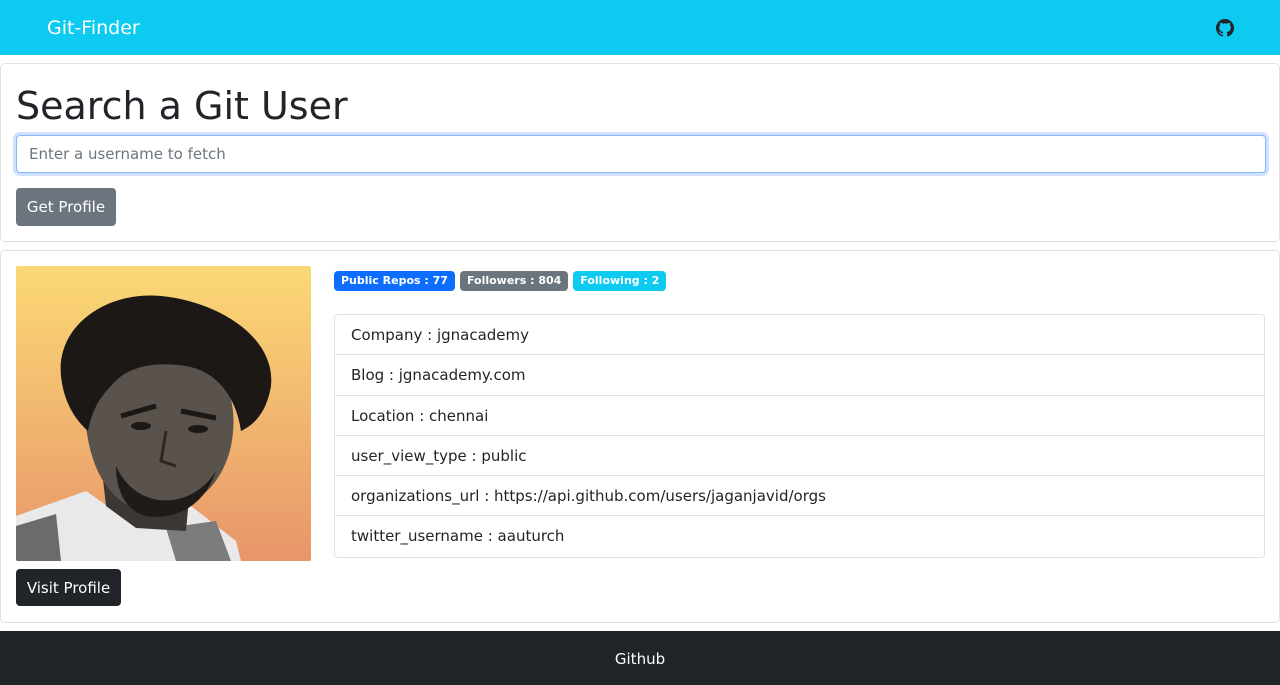  Describe the element at coordinates (799, 375) in the screenshot. I see `detail-blog: Blog : jgnacademy.com` at that location.